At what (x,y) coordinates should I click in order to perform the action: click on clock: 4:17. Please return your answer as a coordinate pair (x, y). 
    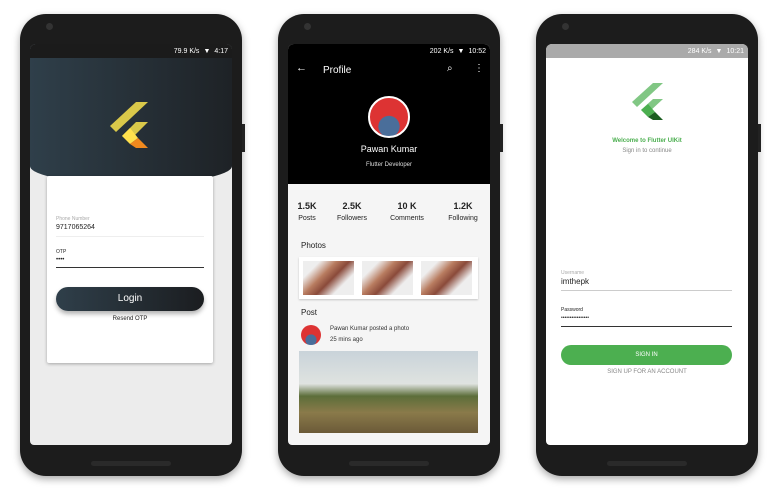
    Looking at the image, I should click on (221, 51).